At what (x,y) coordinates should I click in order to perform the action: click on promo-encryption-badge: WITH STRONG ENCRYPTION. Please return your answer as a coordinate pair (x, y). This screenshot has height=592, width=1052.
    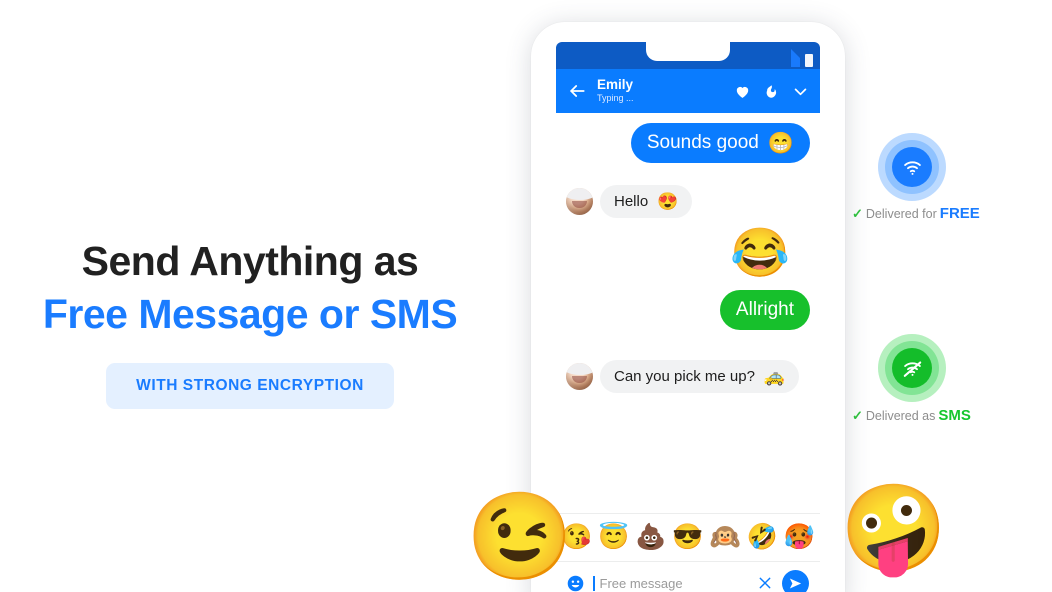
    Looking at the image, I should click on (250, 386).